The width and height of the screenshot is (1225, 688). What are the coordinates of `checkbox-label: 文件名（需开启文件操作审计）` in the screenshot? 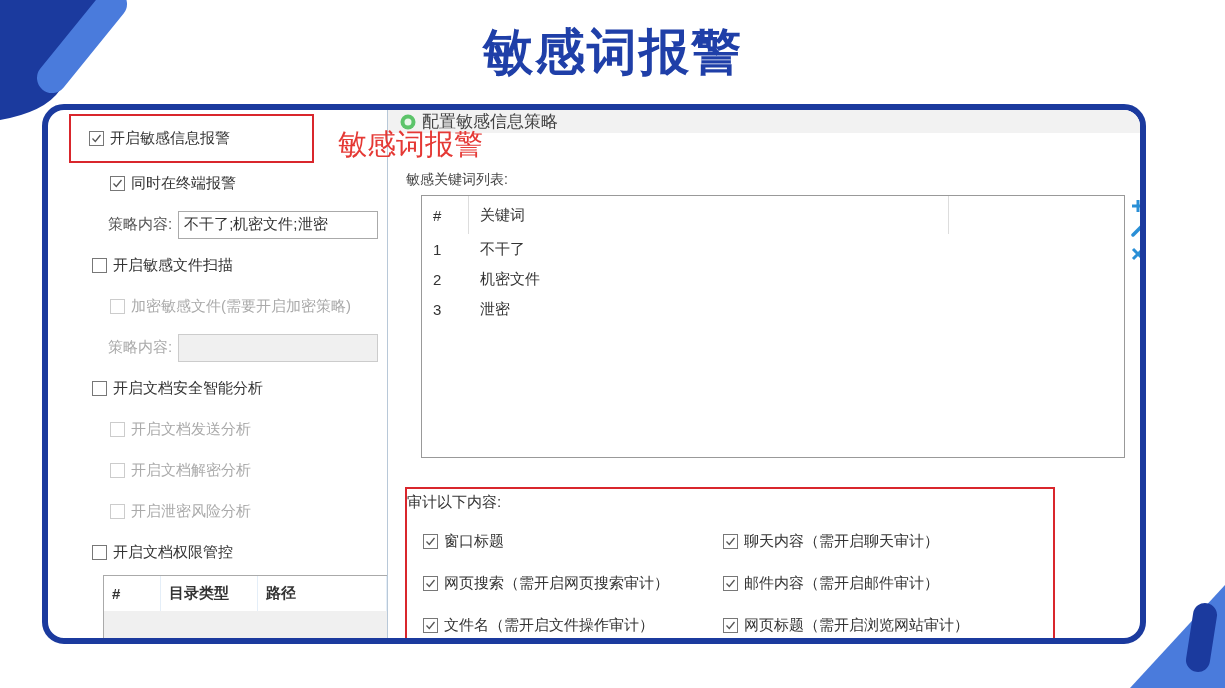 It's located at (549, 625).